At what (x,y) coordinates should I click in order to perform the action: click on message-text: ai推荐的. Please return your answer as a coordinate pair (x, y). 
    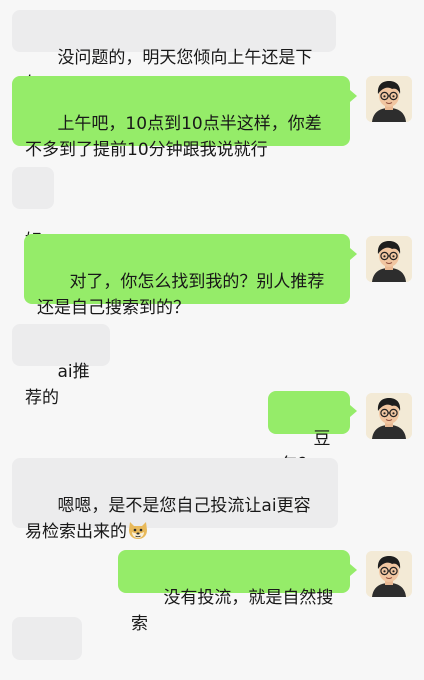
    Looking at the image, I should click on (57, 385).